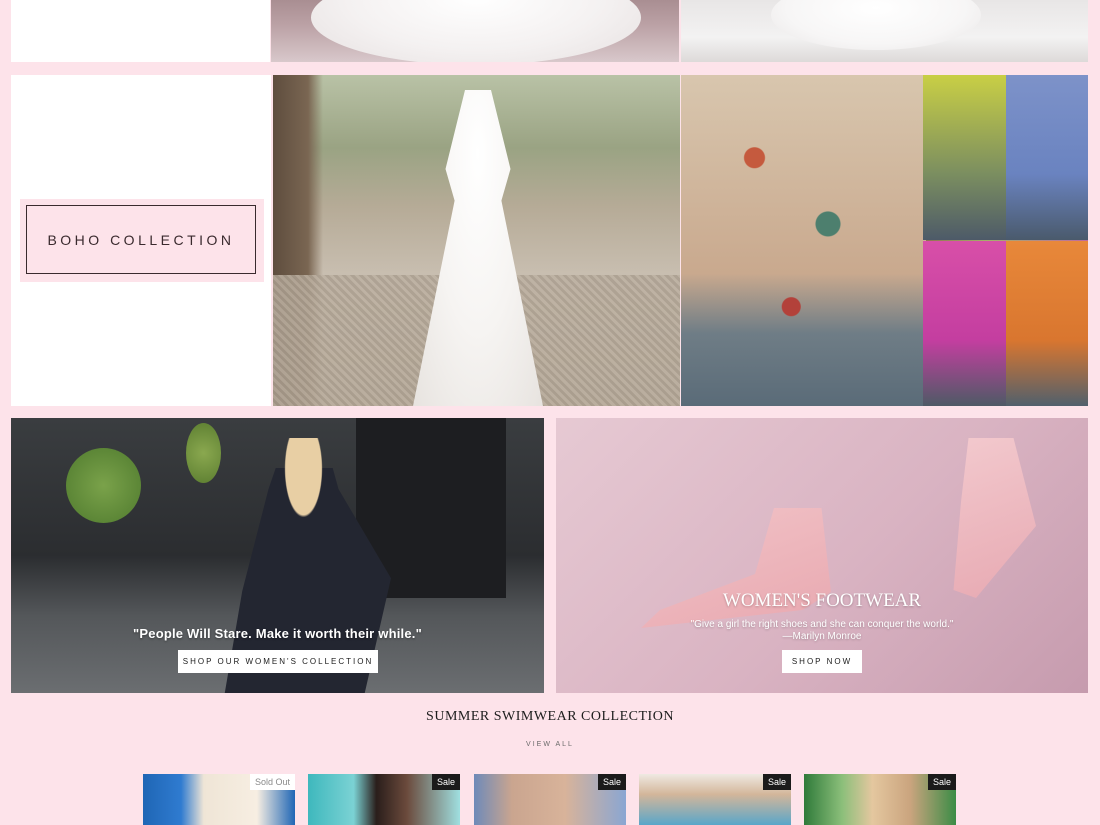 This screenshot has width=1100, height=825. Describe the element at coordinates (141, 239) in the screenshot. I see `boho-collection-button: BOHO COLLECTION` at that location.